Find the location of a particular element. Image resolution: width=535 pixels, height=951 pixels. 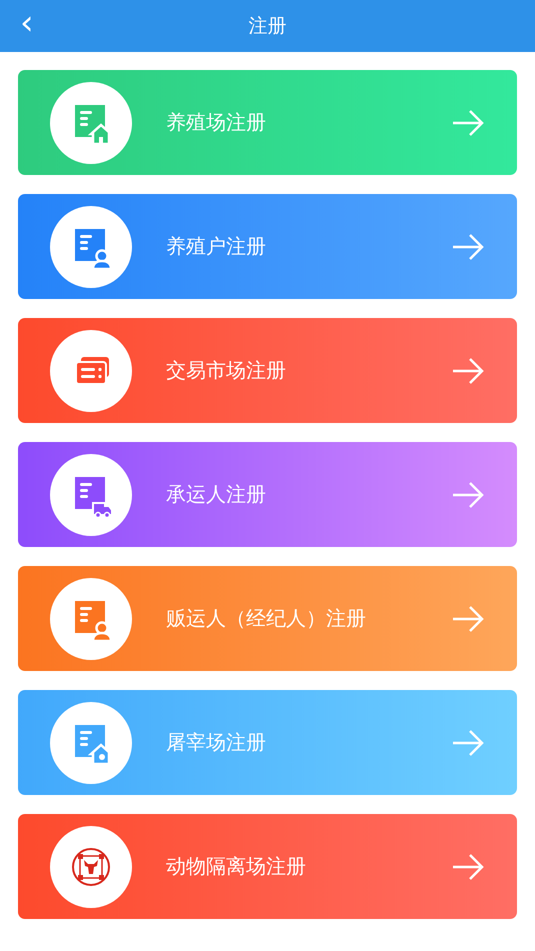

registration-card: 屠宰场注册 is located at coordinates (267, 742).